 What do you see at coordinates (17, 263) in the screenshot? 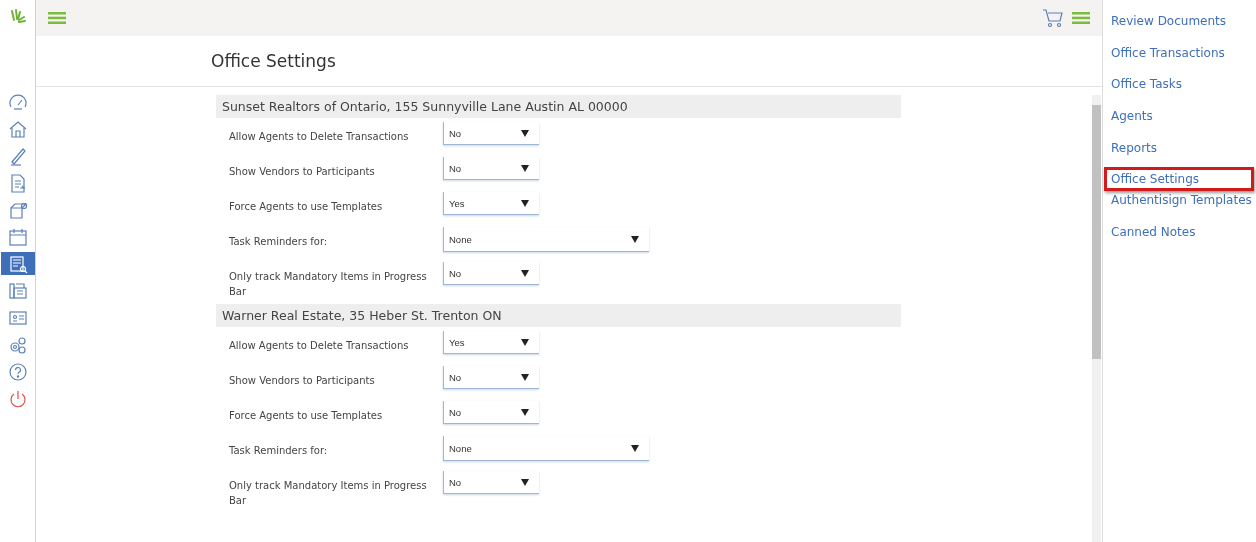
I see `report-search-icon` at bounding box center [17, 263].